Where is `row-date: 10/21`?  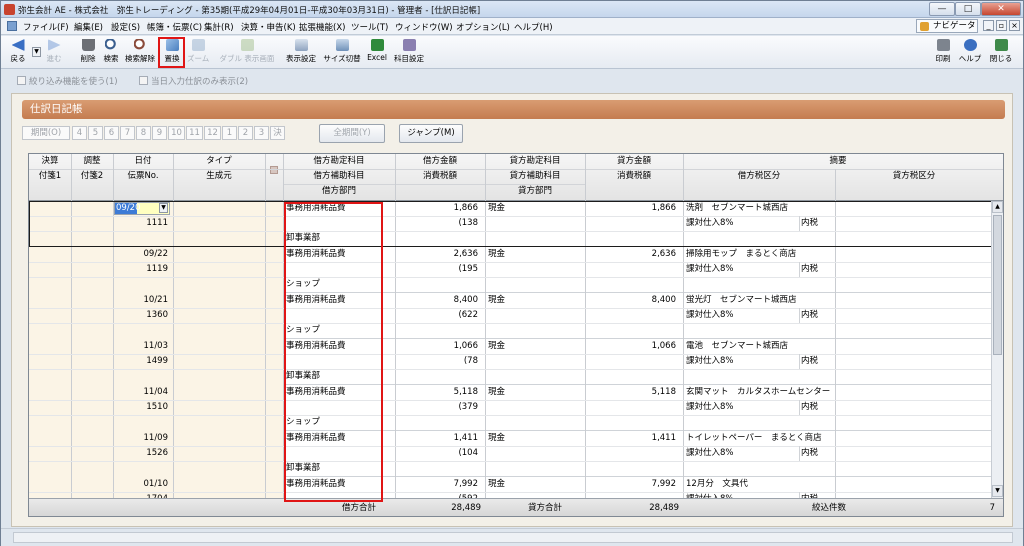
row-date: 10/21 is located at coordinates (142, 300).